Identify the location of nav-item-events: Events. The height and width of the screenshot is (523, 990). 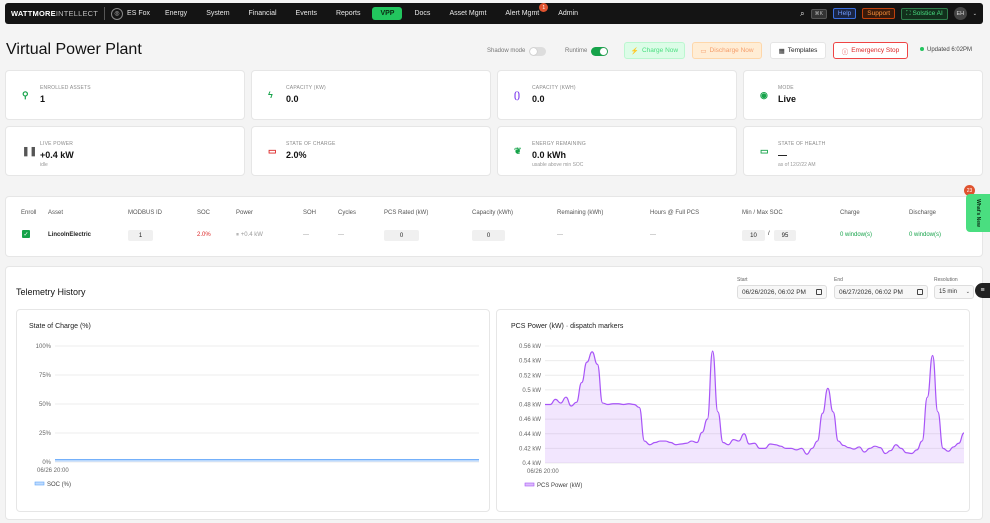
(306, 13).